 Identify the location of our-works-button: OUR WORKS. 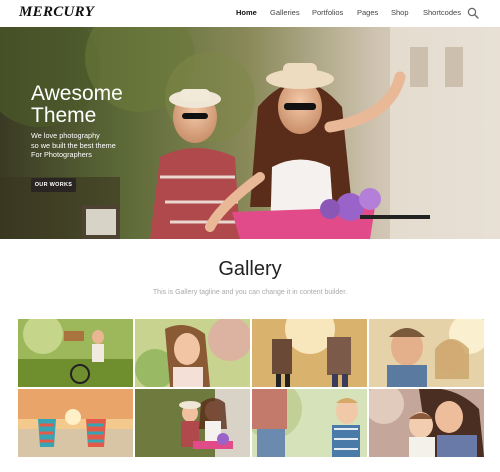
(53, 185).